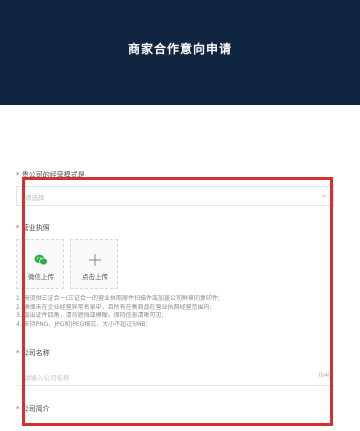 The height and width of the screenshot is (431, 360). I want to click on business-license-label: * 营业执照, so click(33, 228).